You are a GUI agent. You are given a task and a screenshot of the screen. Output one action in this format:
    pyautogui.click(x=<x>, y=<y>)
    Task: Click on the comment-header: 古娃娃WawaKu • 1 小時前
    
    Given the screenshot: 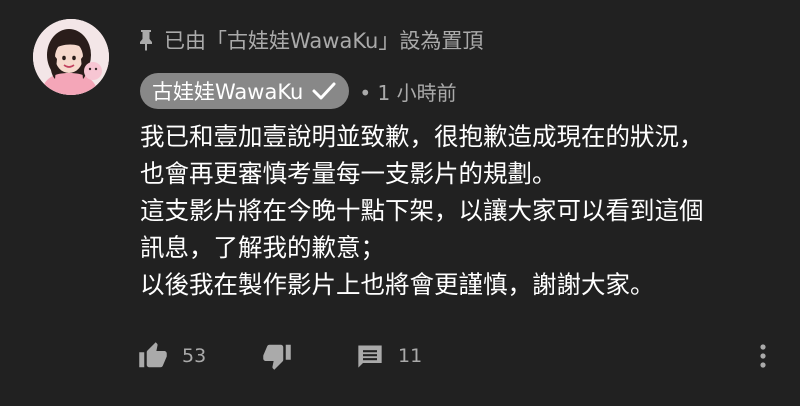 What is the action you would take?
    pyautogui.click(x=298, y=91)
    